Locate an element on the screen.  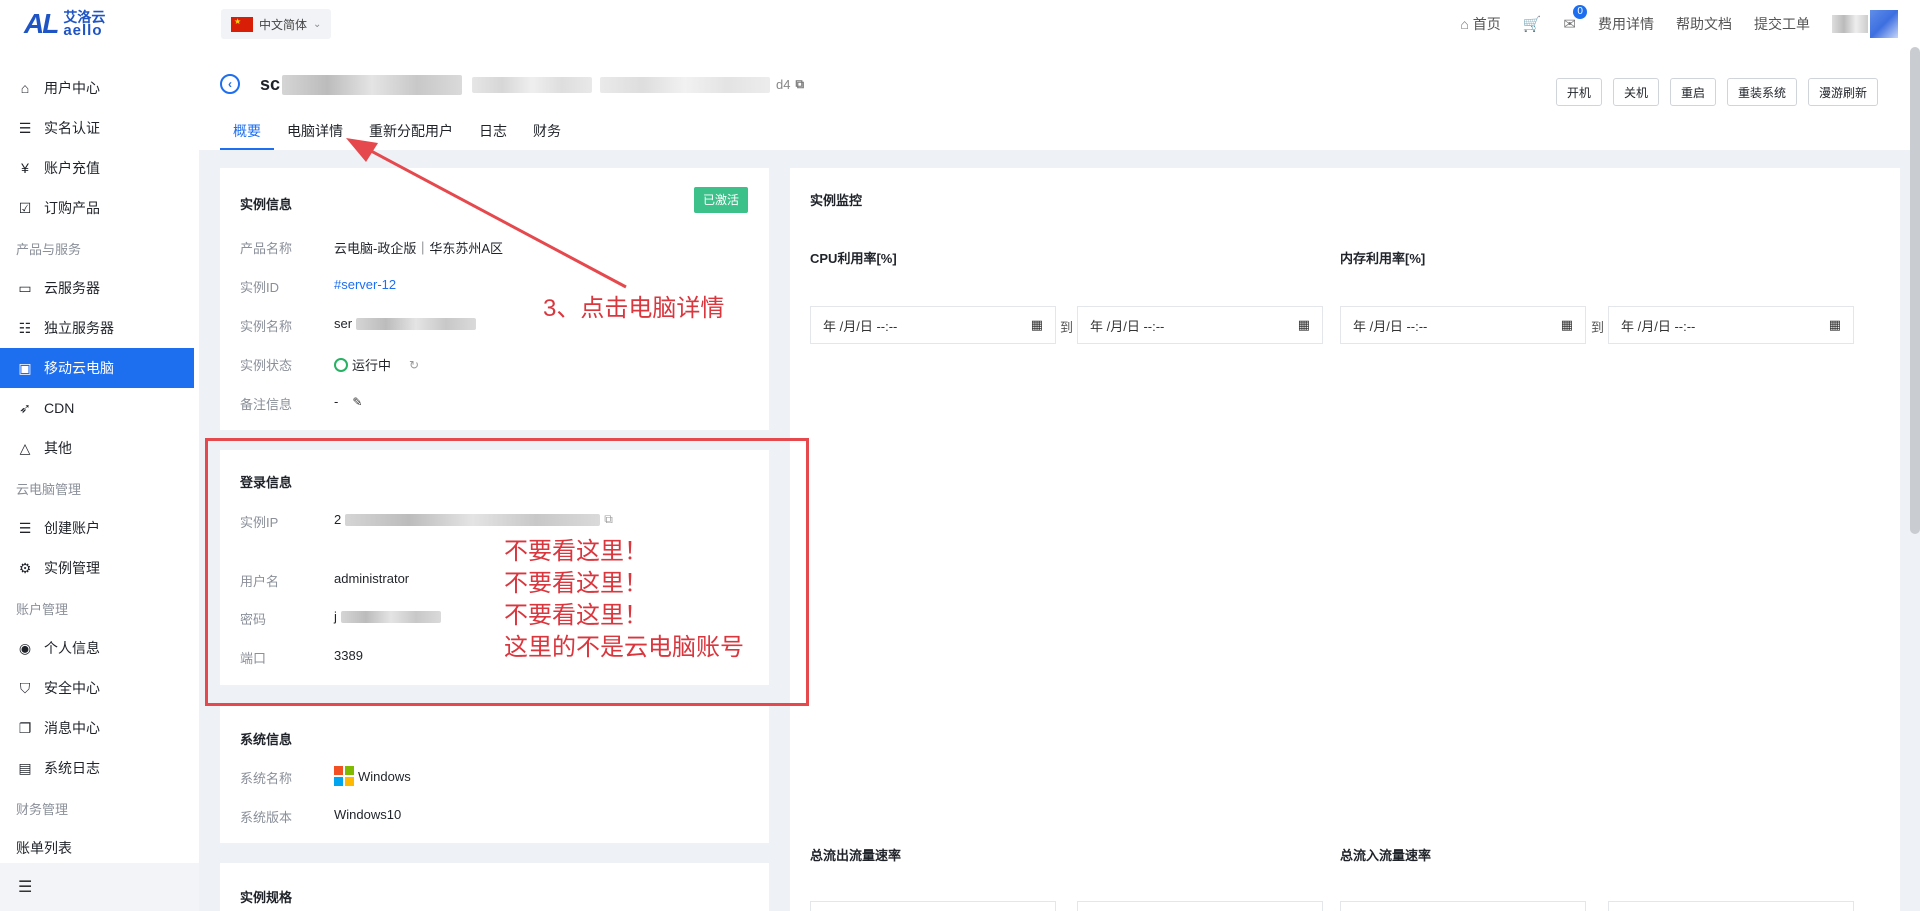
sidebar-item-profile: ◉ 个人信息 is located at coordinates (97, 648).